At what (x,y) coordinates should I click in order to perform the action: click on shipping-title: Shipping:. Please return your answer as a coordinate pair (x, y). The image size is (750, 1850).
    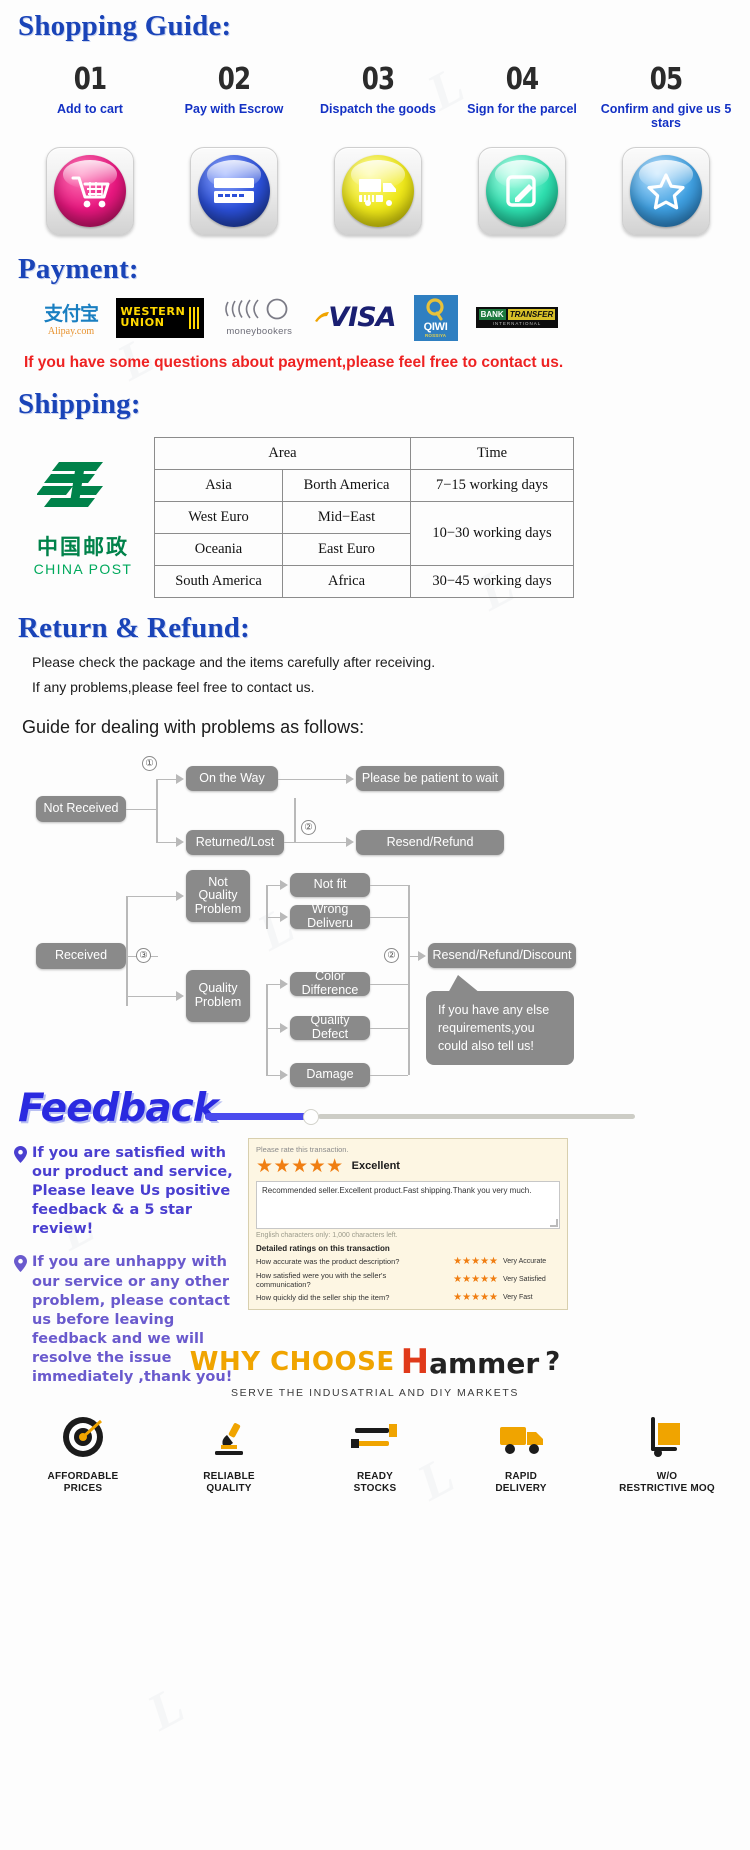
    Looking at the image, I should click on (79, 403).